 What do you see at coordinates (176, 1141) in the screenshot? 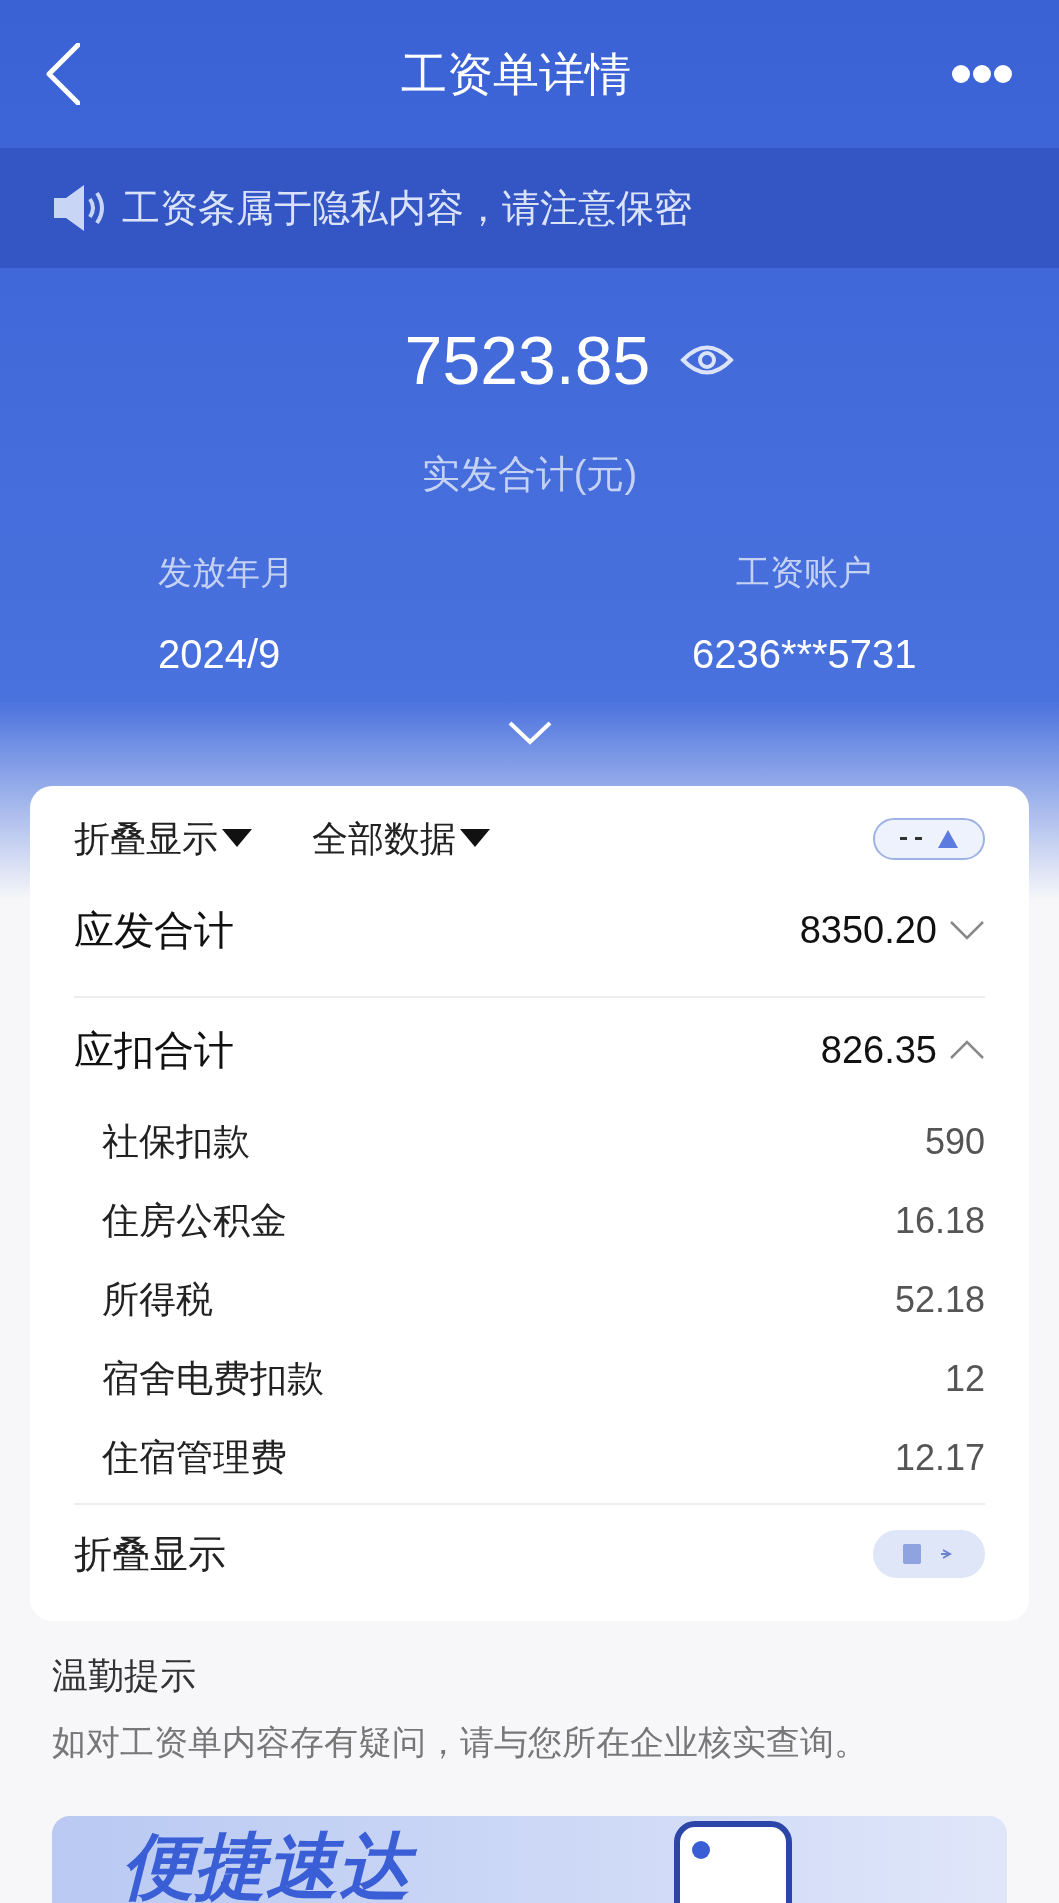
I see `deduction-label: 社保扣款` at bounding box center [176, 1141].